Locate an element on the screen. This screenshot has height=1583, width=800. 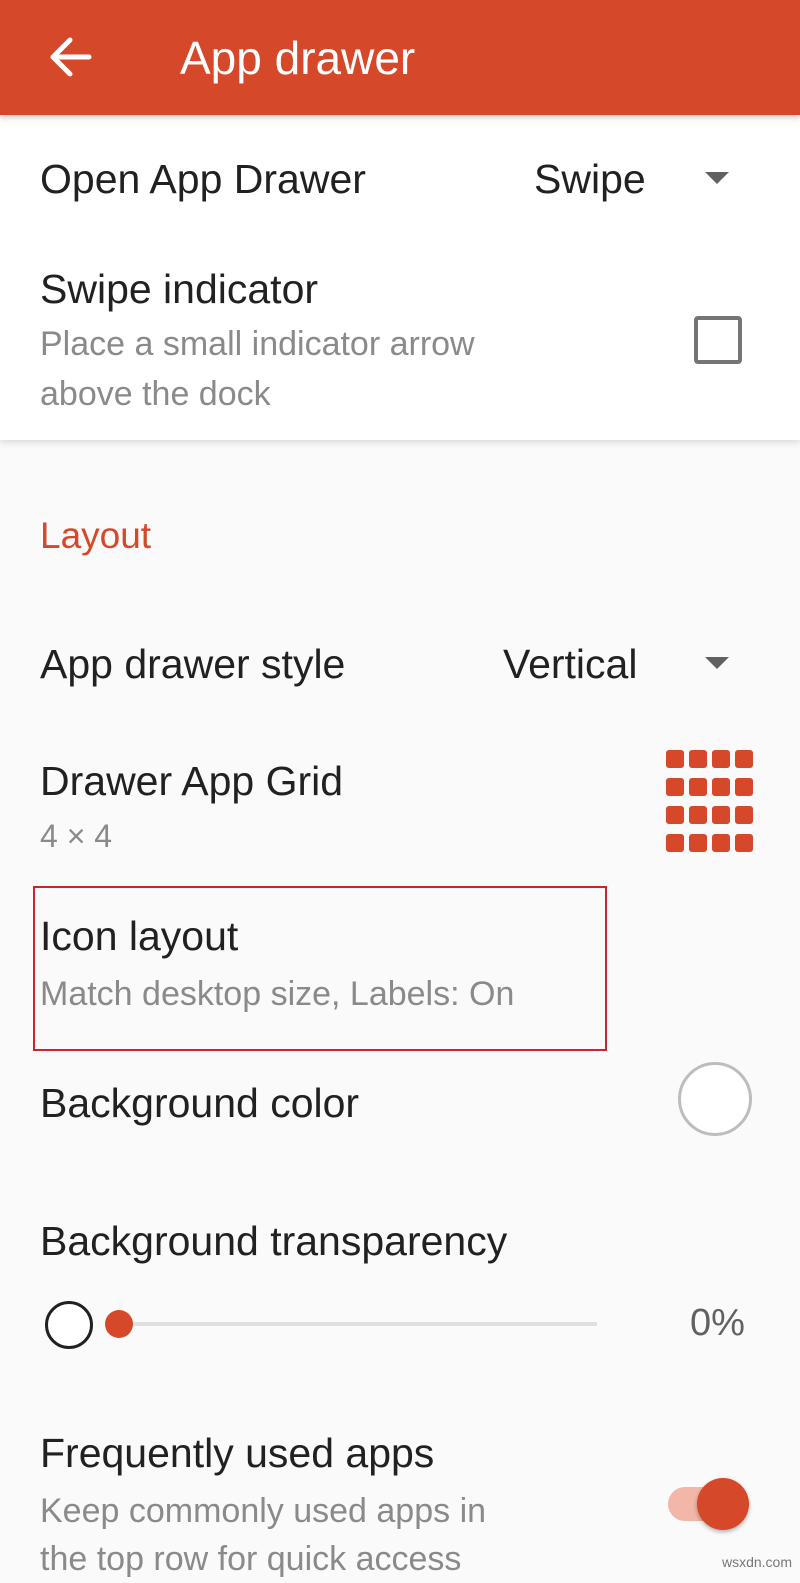
swipe-indicator-description-line1: Place a small indicator arrow is located at coordinates (257, 344).